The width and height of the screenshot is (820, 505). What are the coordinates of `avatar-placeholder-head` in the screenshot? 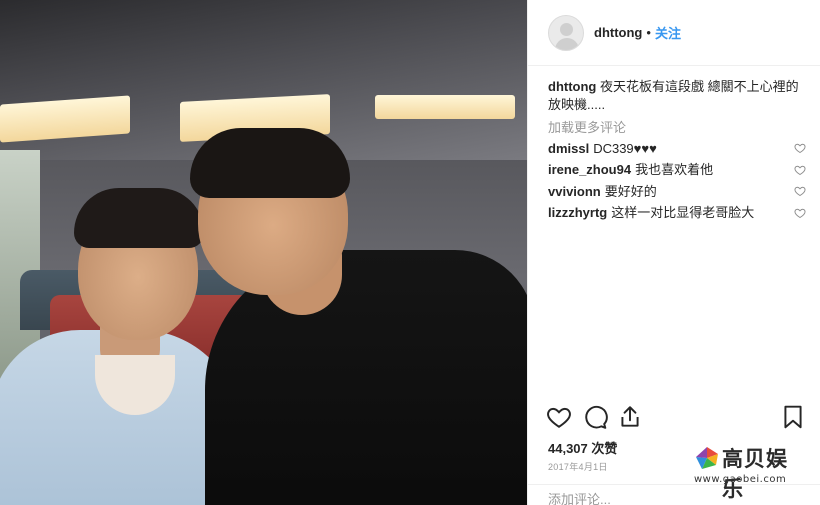 It's located at (566, 29).